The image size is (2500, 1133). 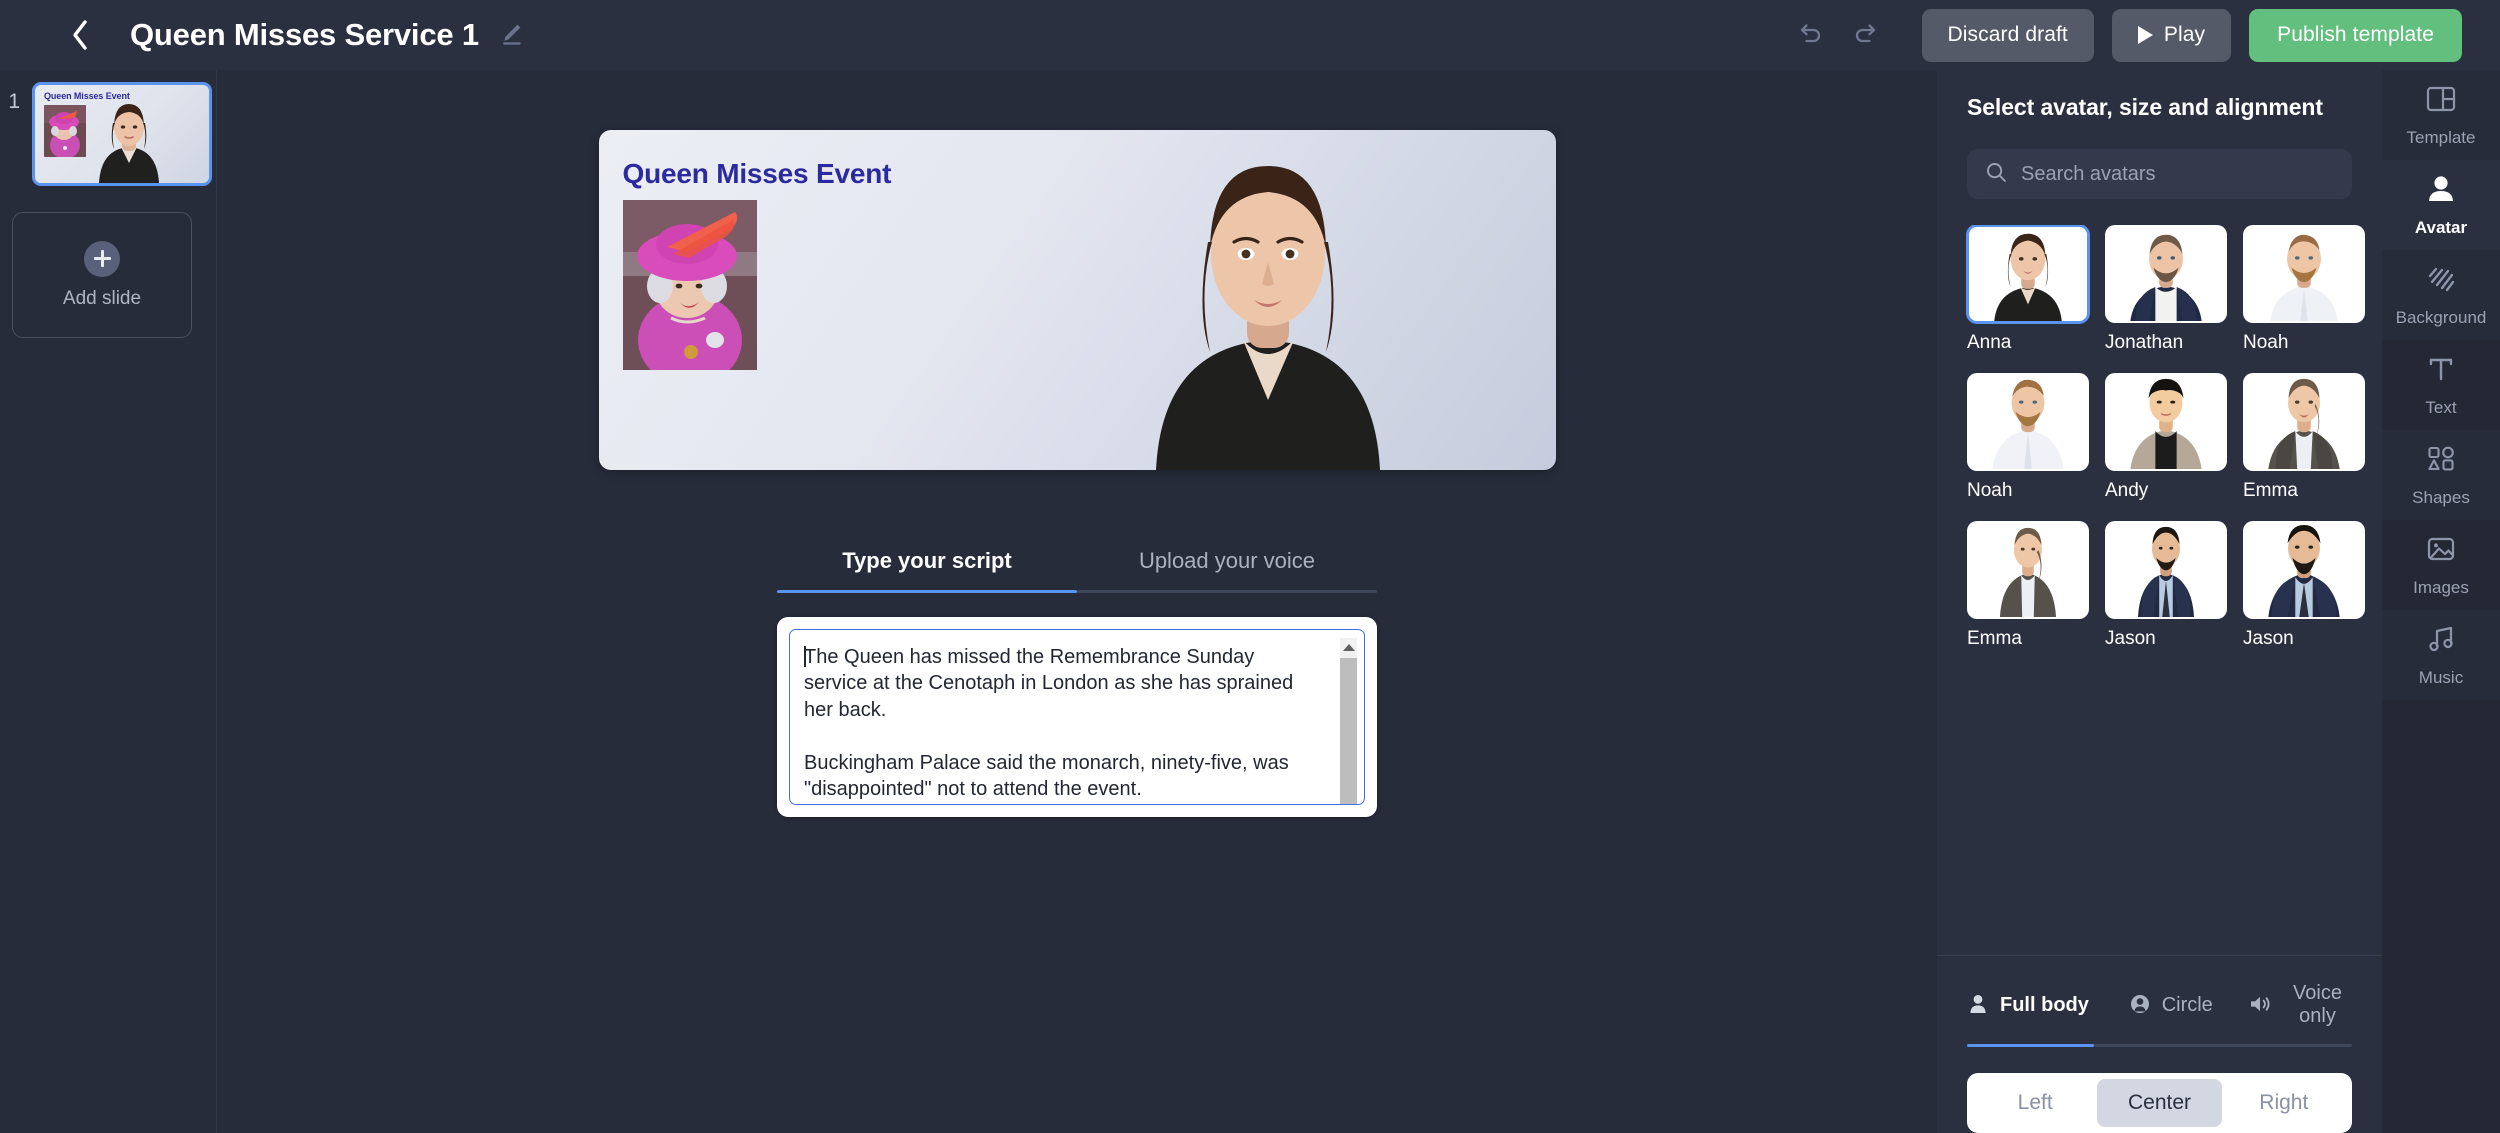 I want to click on rail-item-avatar: Avatar, so click(x=2441, y=205).